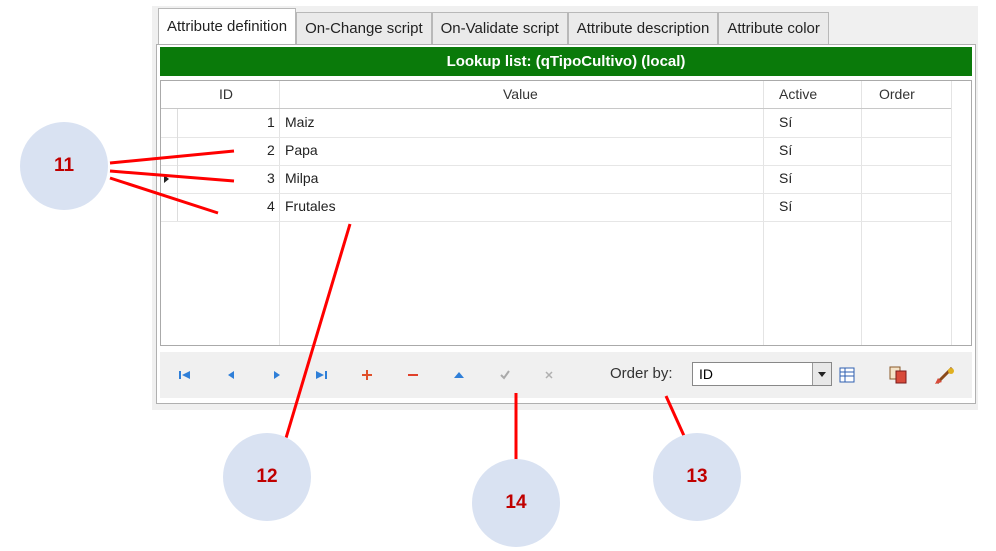 This screenshot has height=551, width=996. What do you see at coordinates (64, 166) in the screenshot?
I see `callout-11: 11` at bounding box center [64, 166].